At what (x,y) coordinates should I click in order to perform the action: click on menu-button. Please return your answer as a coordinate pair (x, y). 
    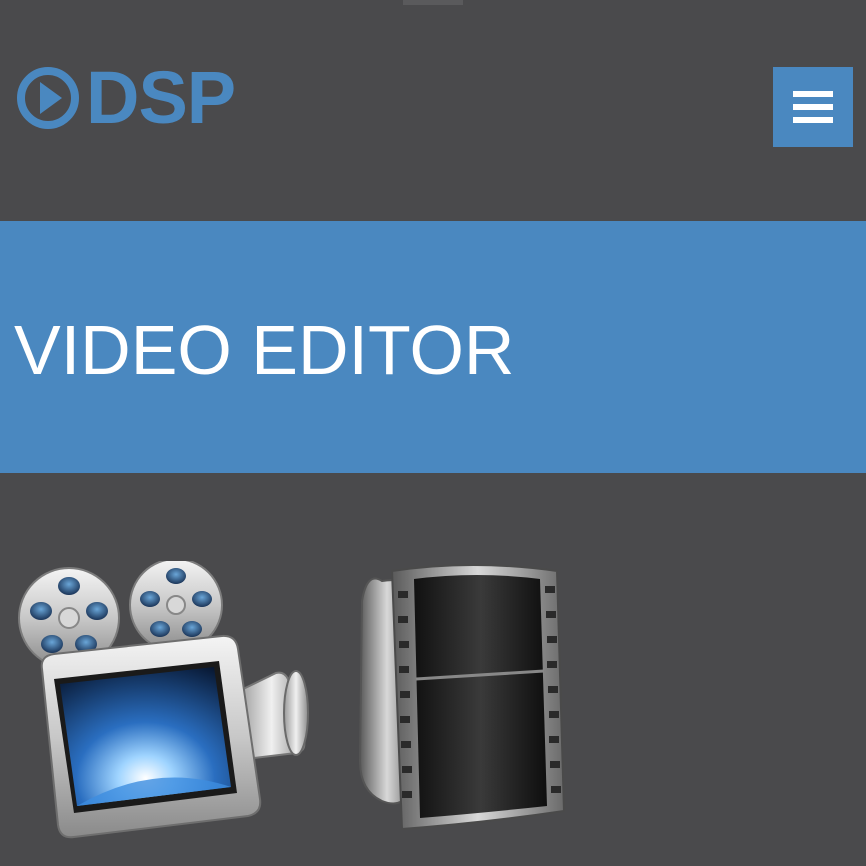
    Looking at the image, I should click on (813, 107).